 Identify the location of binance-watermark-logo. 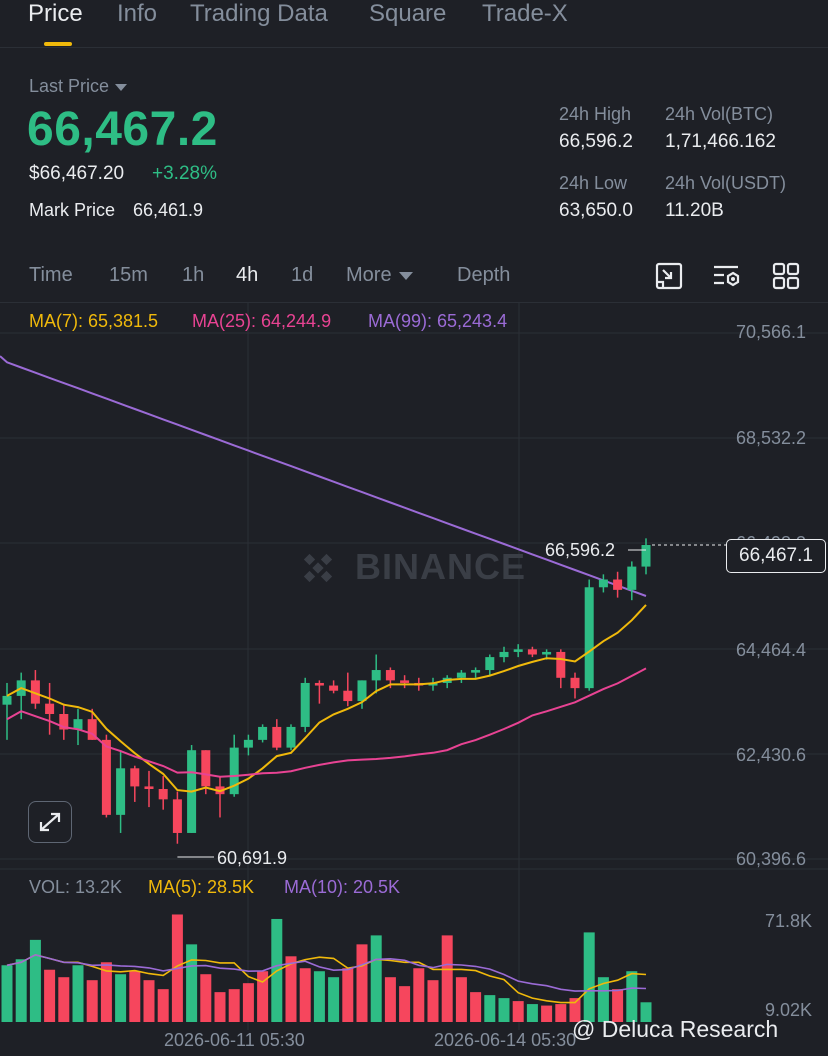
(318, 568).